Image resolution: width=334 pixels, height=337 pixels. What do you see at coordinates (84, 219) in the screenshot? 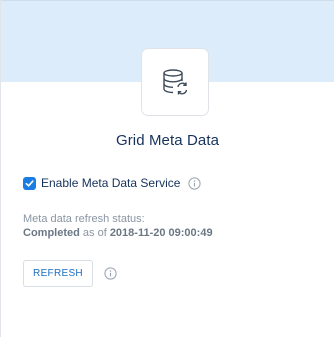
I see `refresh-status-label: Meta data refresh status:` at bounding box center [84, 219].